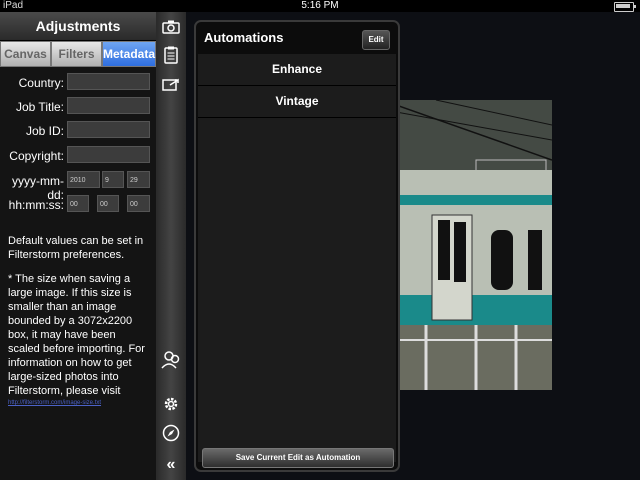 Image resolution: width=640 pixels, height=480 pixels. What do you see at coordinates (298, 458) in the screenshot?
I see `save-automation-button: Save Current Edit as Automation` at bounding box center [298, 458].